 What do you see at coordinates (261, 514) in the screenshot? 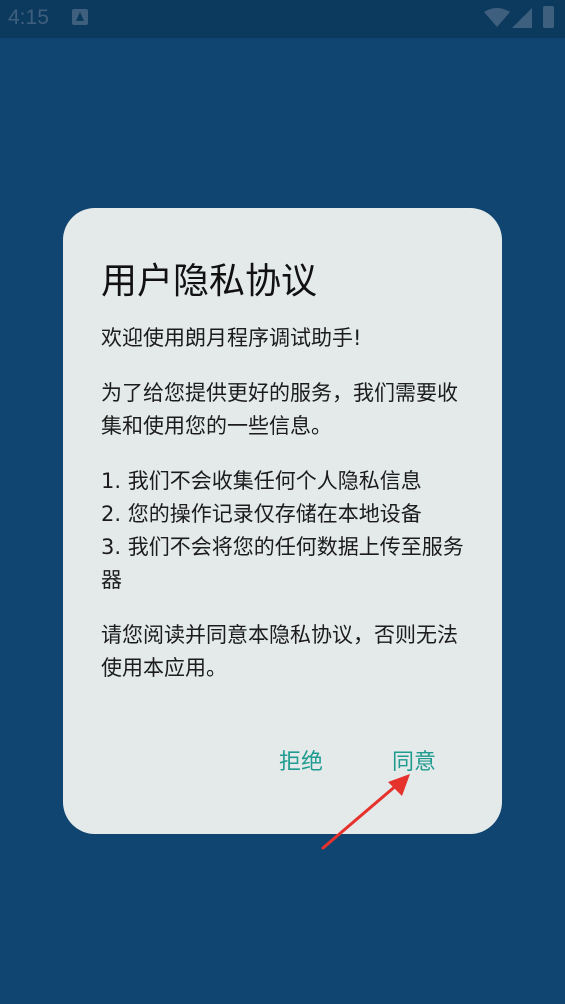
I see `policy-item-2: 2. 您的操作记录仅存储在本地设备` at bounding box center [261, 514].